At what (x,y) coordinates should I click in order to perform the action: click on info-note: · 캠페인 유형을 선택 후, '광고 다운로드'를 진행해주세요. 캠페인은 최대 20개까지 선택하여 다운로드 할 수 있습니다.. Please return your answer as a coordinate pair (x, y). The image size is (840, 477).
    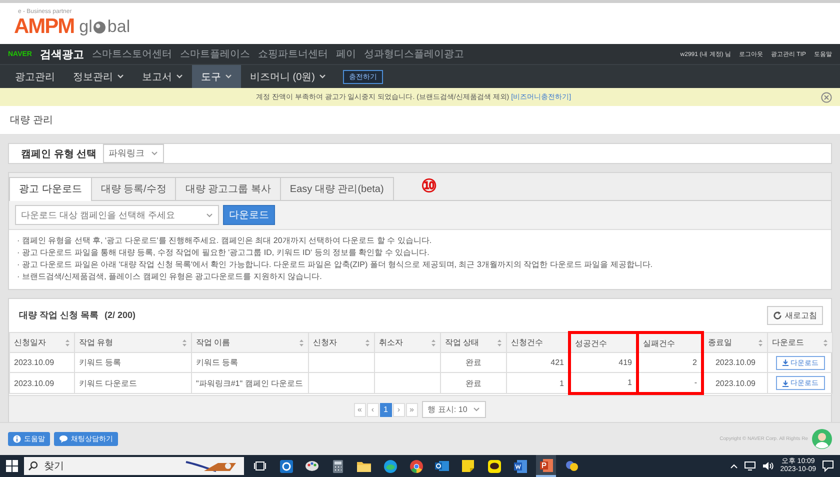
    Looking at the image, I should click on (225, 241).